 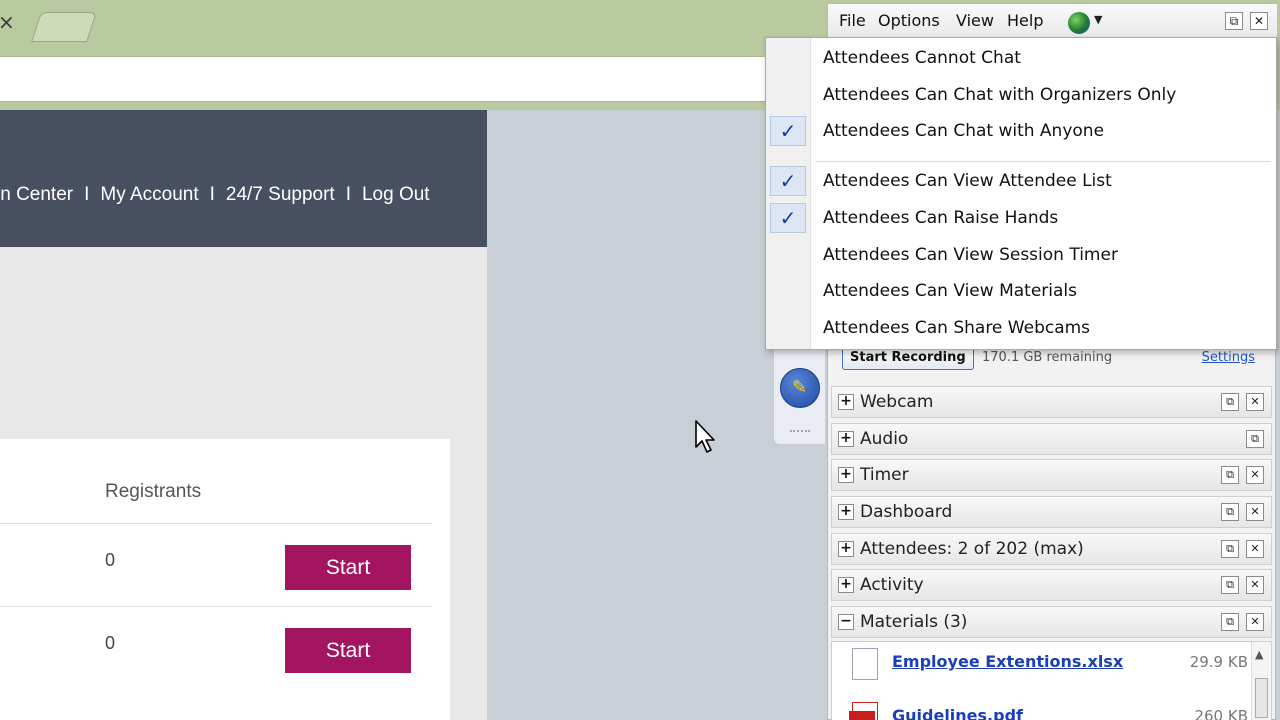 What do you see at coordinates (975, 20) in the screenshot?
I see `menu-view: View` at bounding box center [975, 20].